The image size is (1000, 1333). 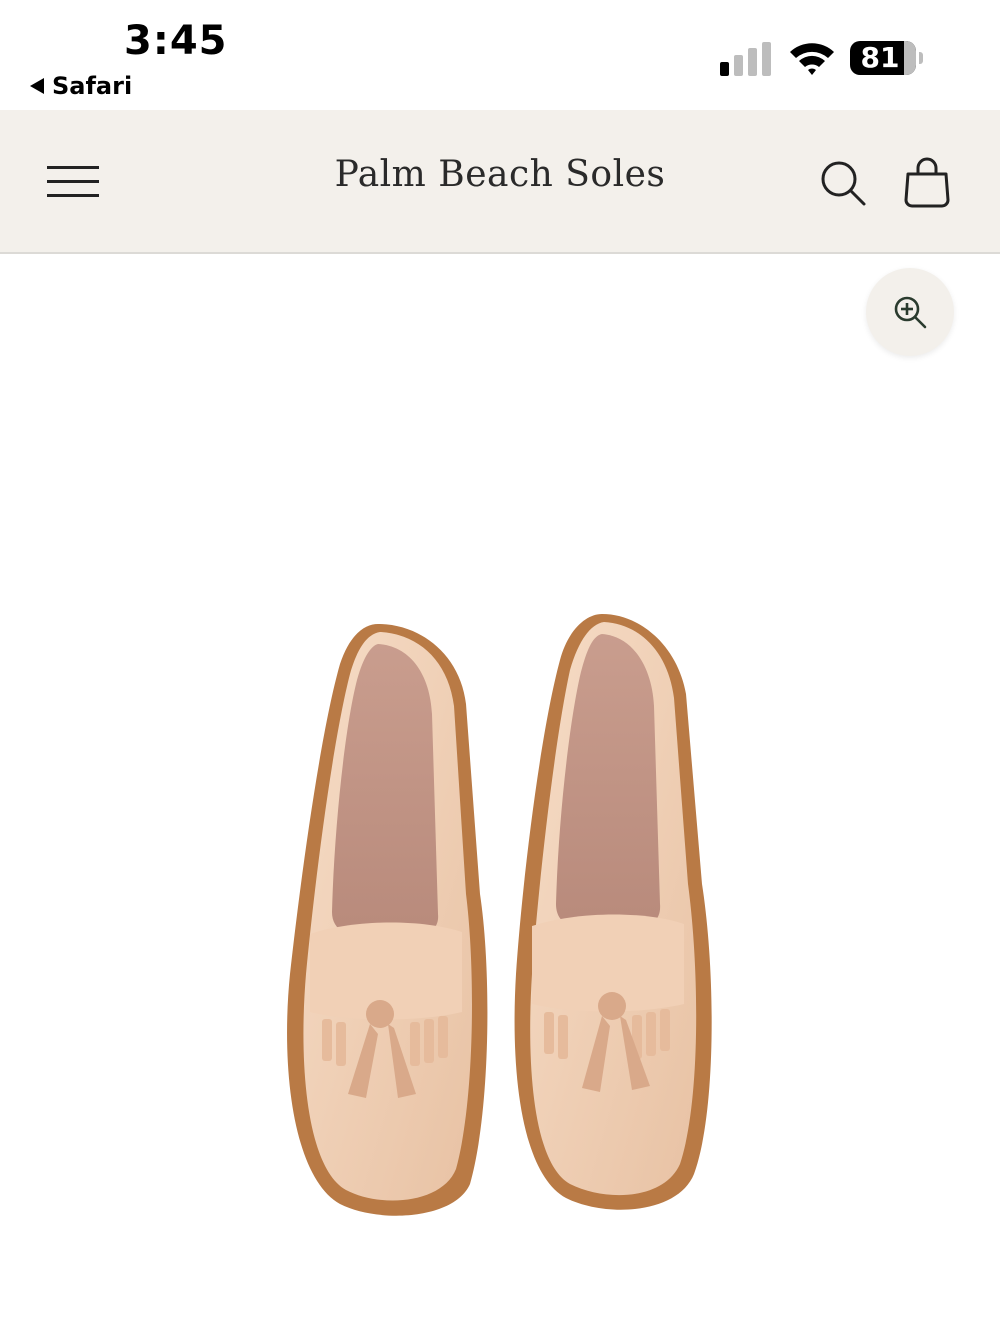 I want to click on zoom-in-icon, so click(x=910, y=312).